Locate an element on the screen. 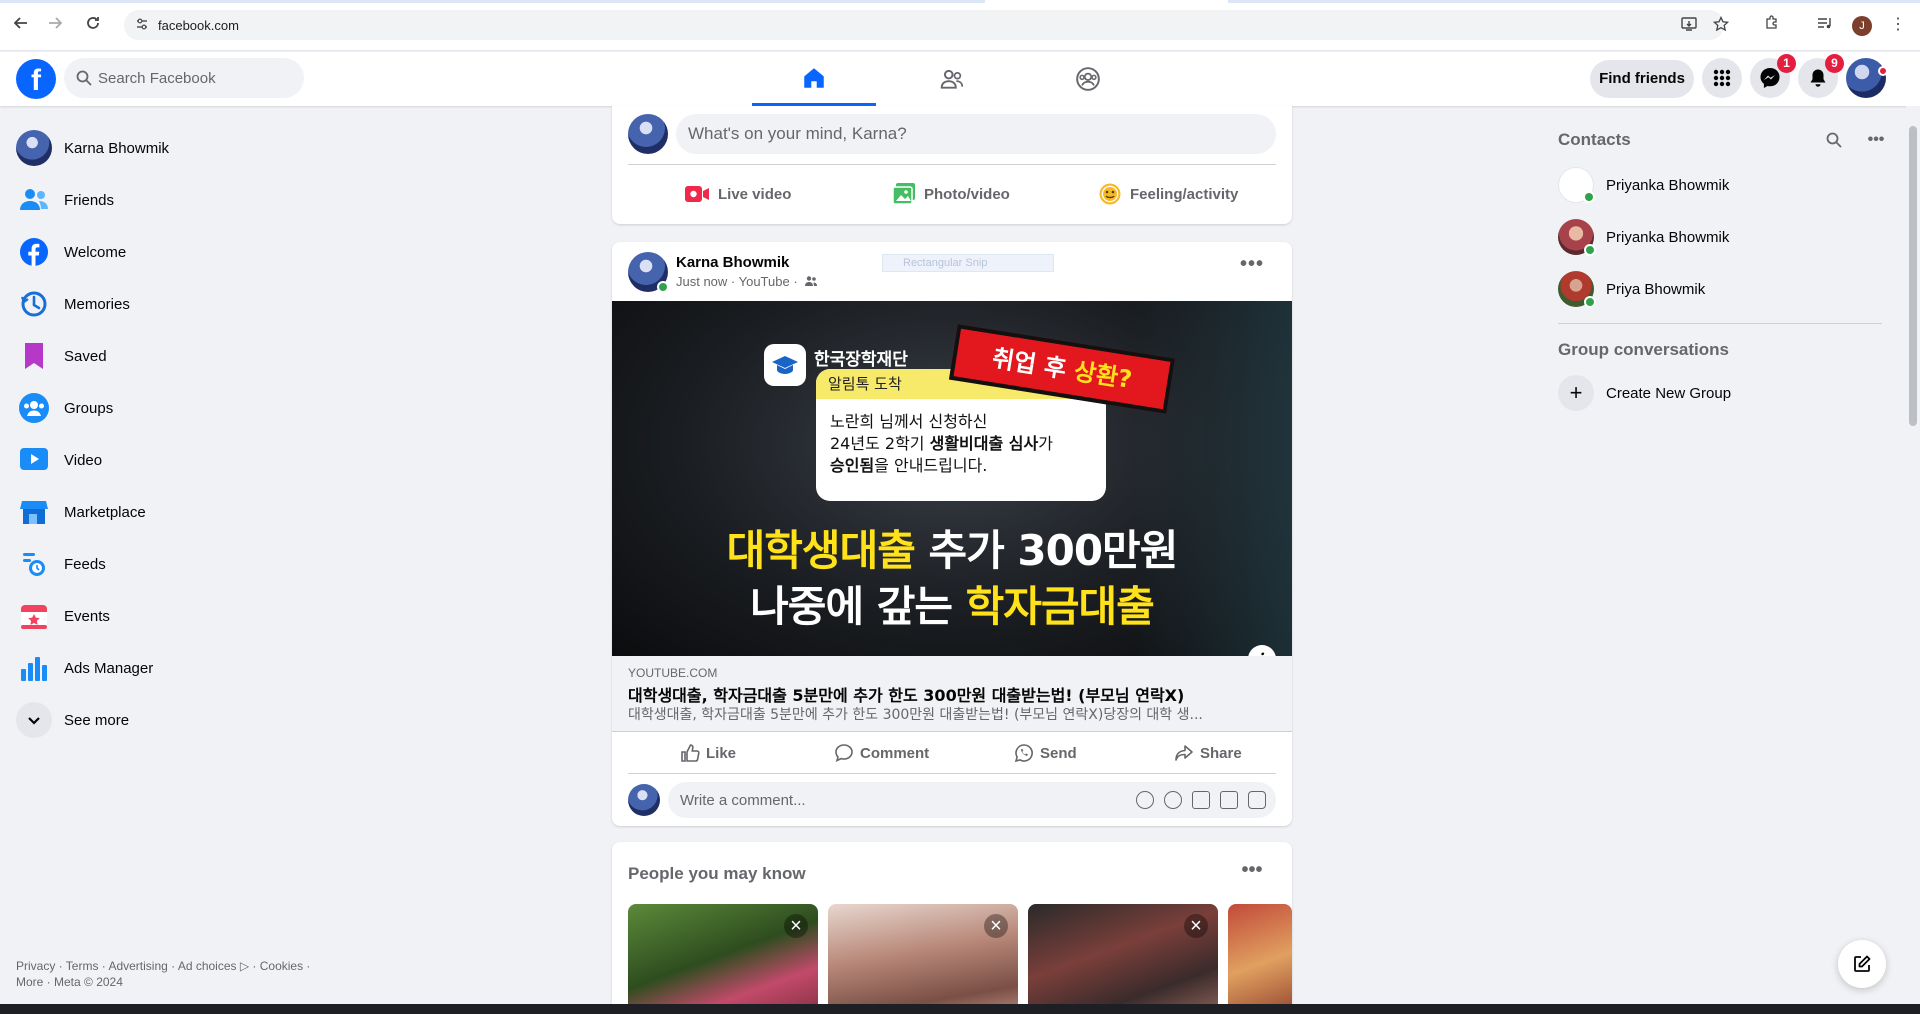 This screenshot has height=1014, width=1920. site-info-icon is located at coordinates (142, 25).